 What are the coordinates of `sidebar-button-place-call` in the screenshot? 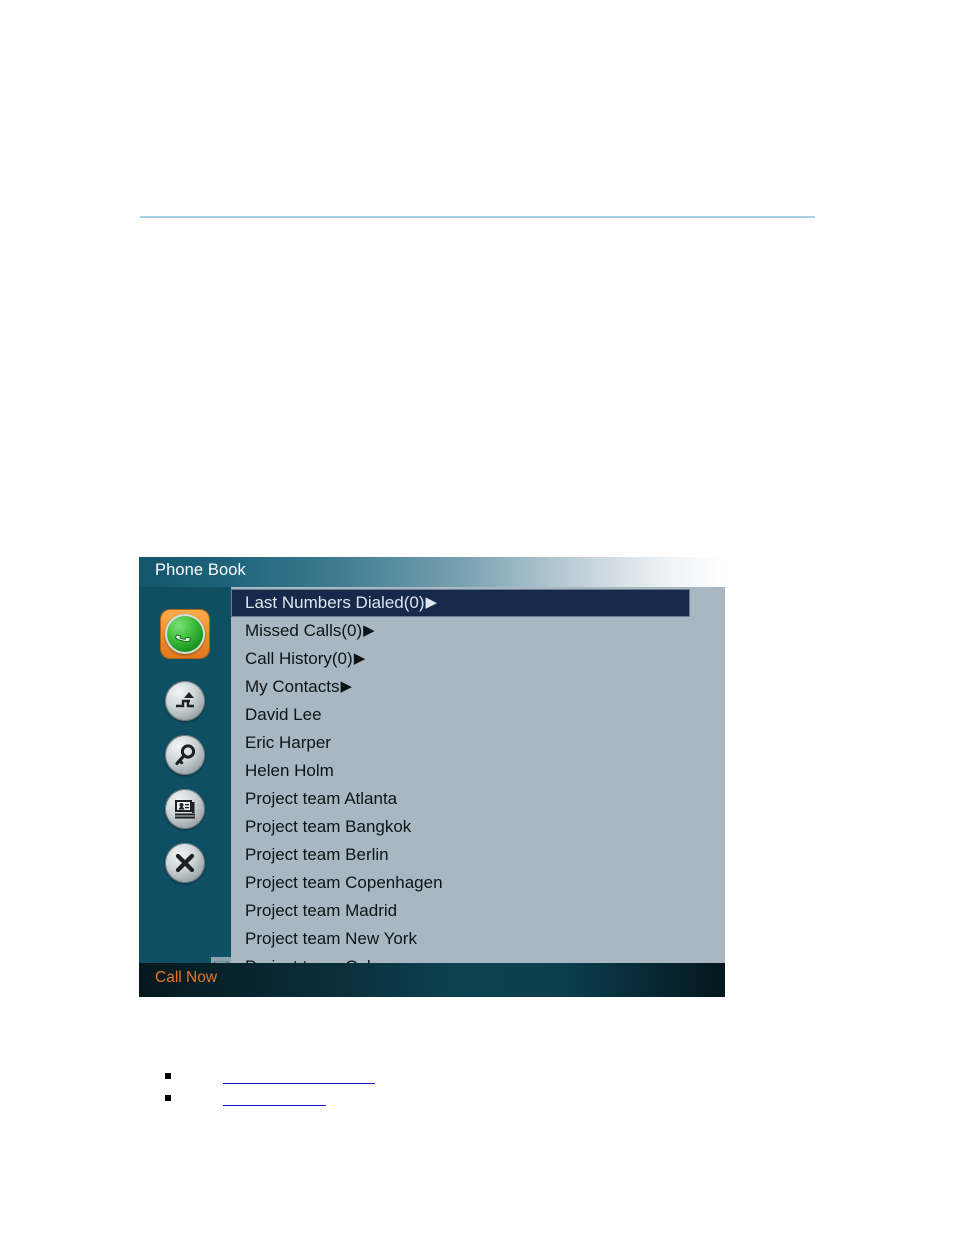 It's located at (185, 634).